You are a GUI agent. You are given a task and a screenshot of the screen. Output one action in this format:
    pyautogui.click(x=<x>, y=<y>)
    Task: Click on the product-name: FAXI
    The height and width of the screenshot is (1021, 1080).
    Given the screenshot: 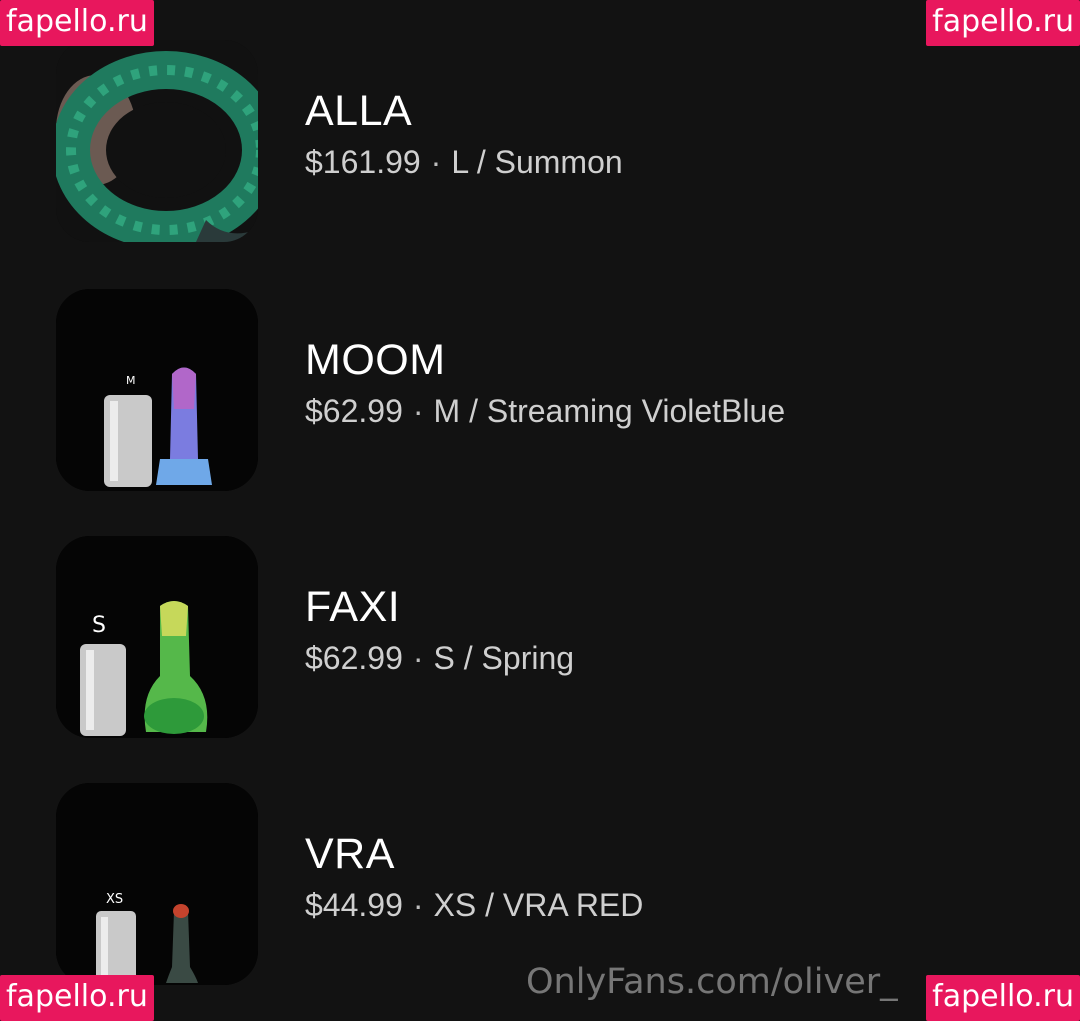 What is the action you would take?
    pyautogui.click(x=353, y=607)
    